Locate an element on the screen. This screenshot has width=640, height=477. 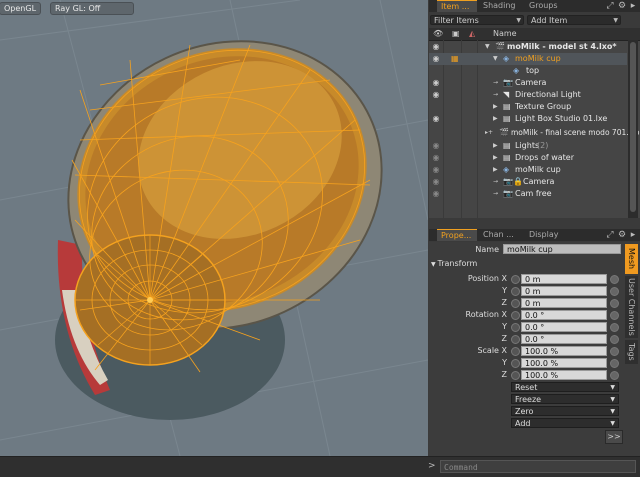
tree-row-cam-free: ◉ → 📷 Cam free is located at coordinates (528, 194).